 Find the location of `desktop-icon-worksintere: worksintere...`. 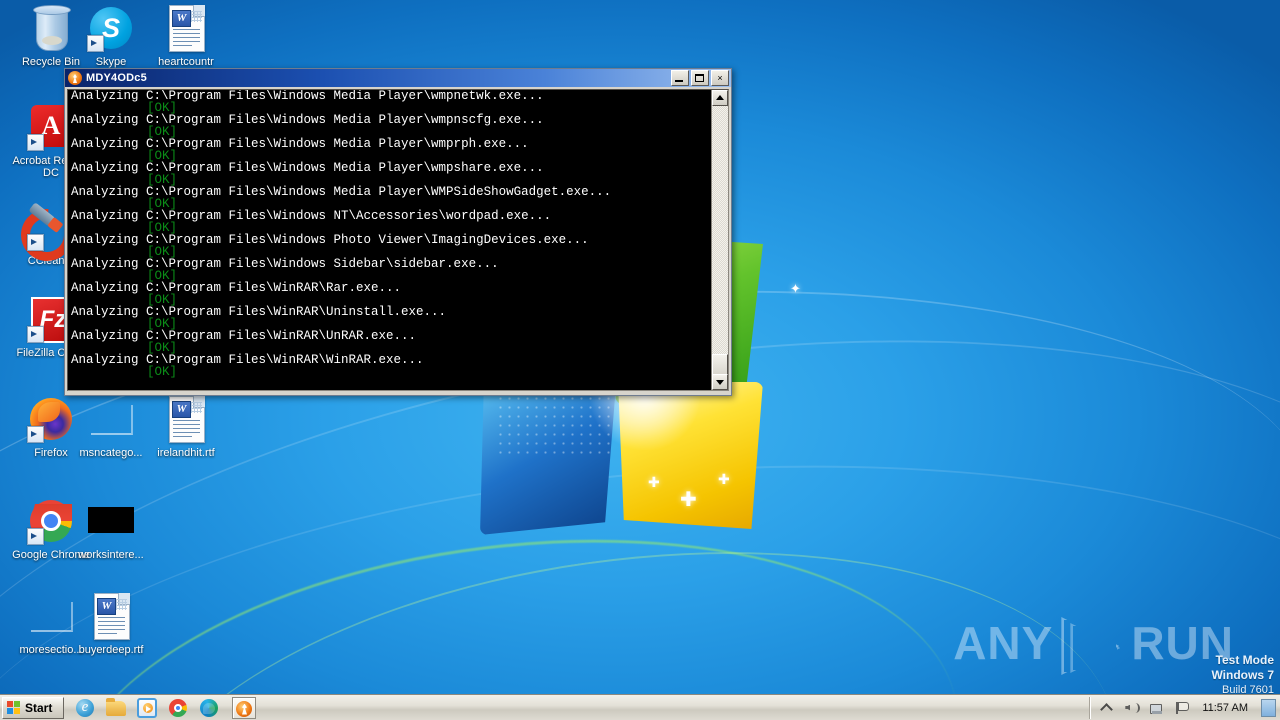

desktop-icon-worksintere: worksintere... is located at coordinates (111, 529).